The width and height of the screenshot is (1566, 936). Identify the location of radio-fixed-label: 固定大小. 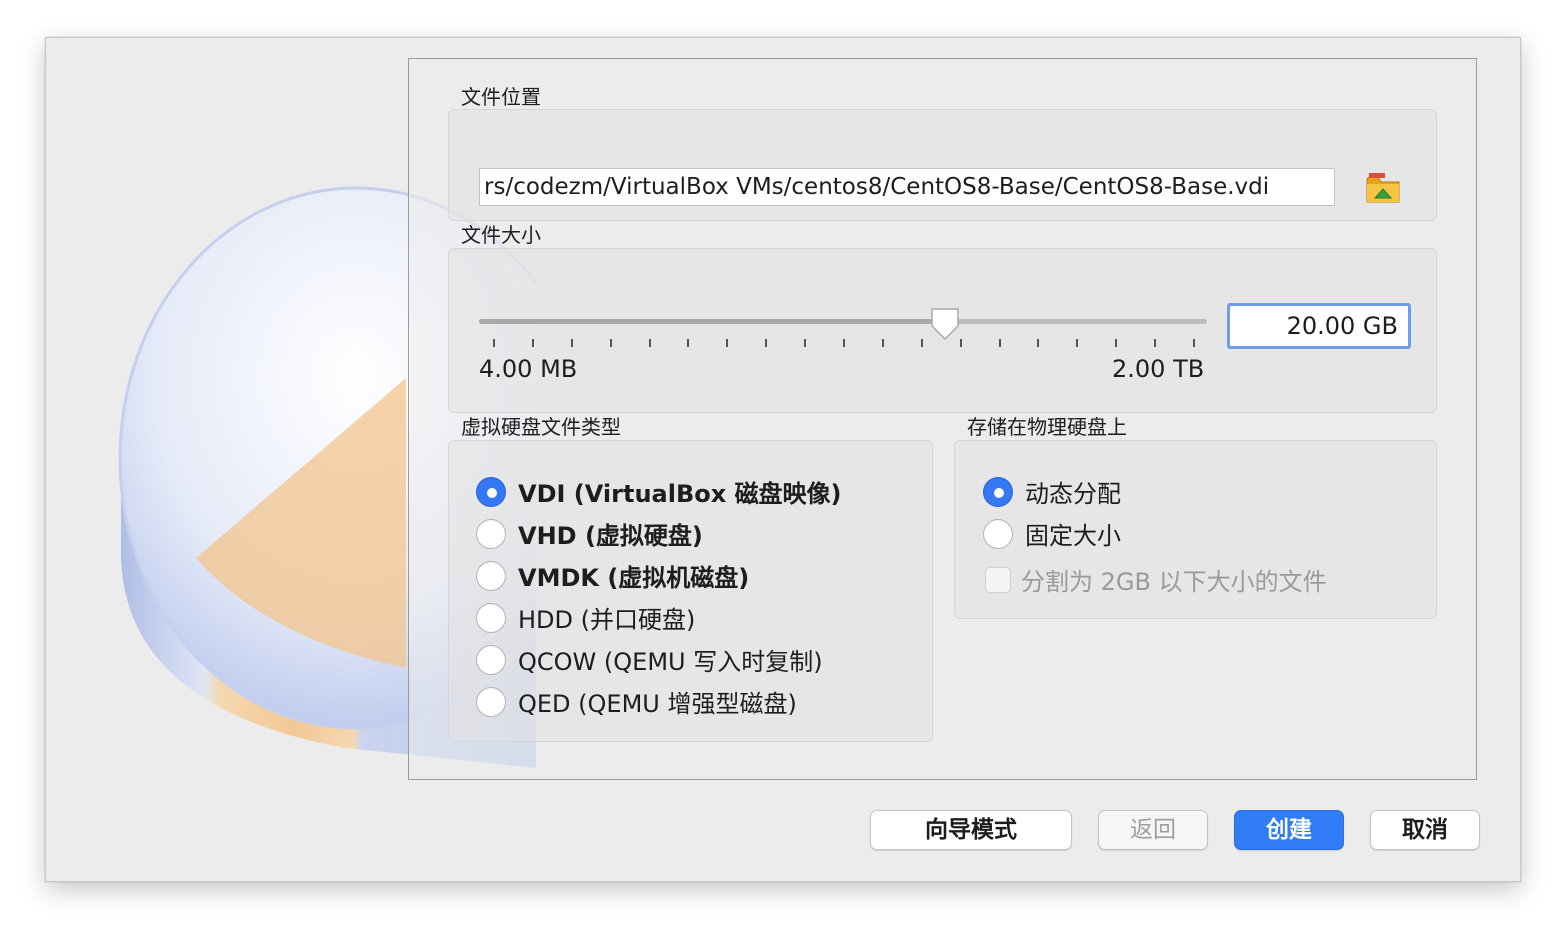
(1073, 536).